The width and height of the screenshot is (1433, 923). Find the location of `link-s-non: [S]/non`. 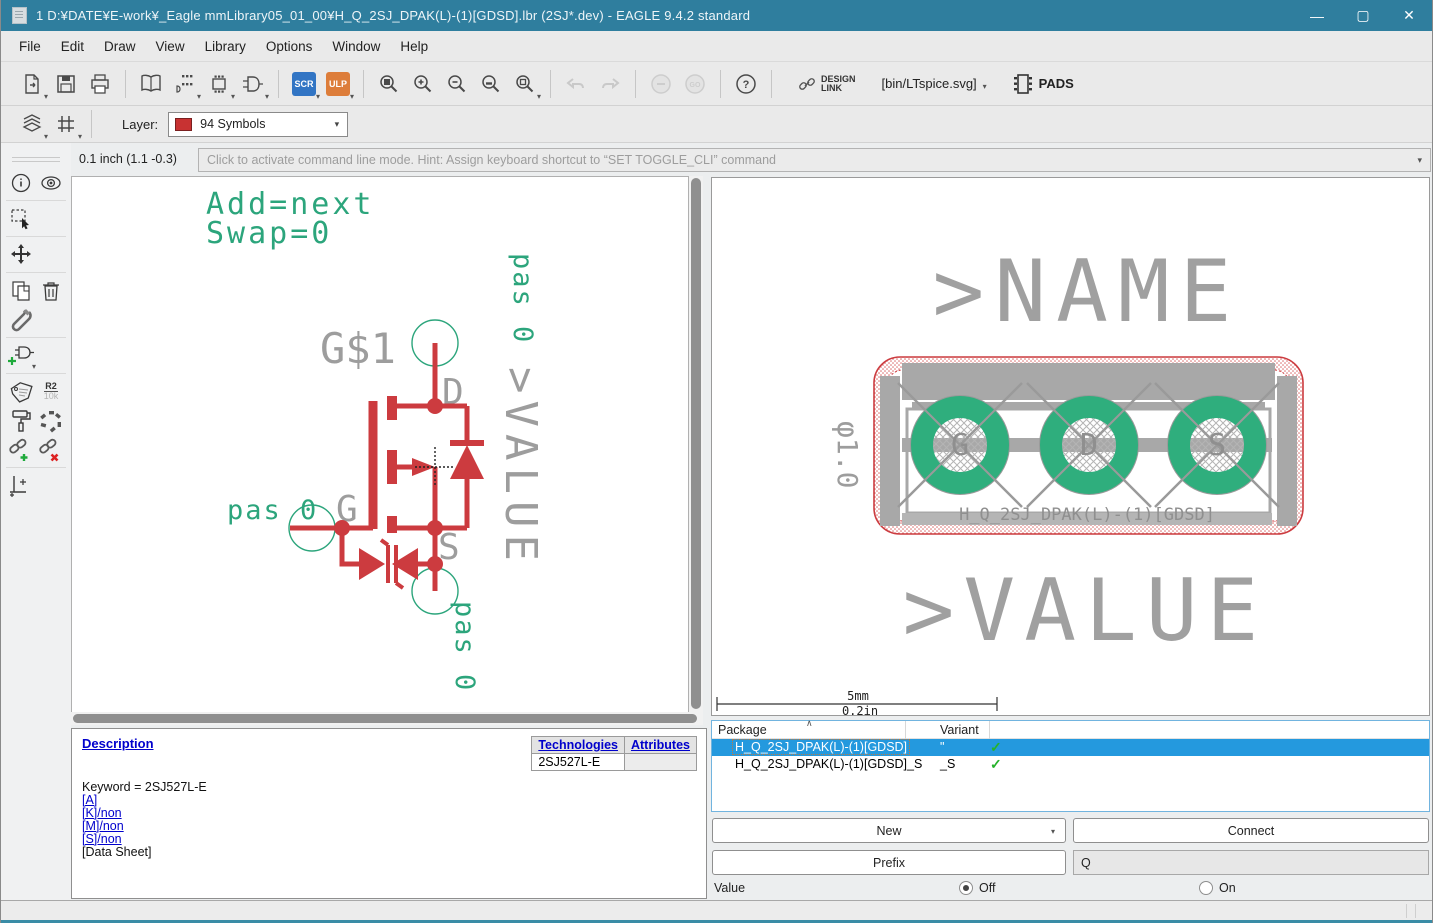

link-s-non: [S]/non is located at coordinates (144, 839).